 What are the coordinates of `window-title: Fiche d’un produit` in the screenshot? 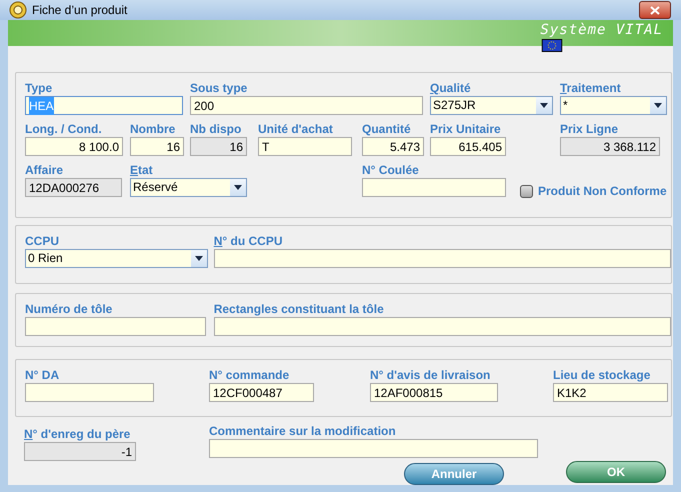 It's located at (80, 10).